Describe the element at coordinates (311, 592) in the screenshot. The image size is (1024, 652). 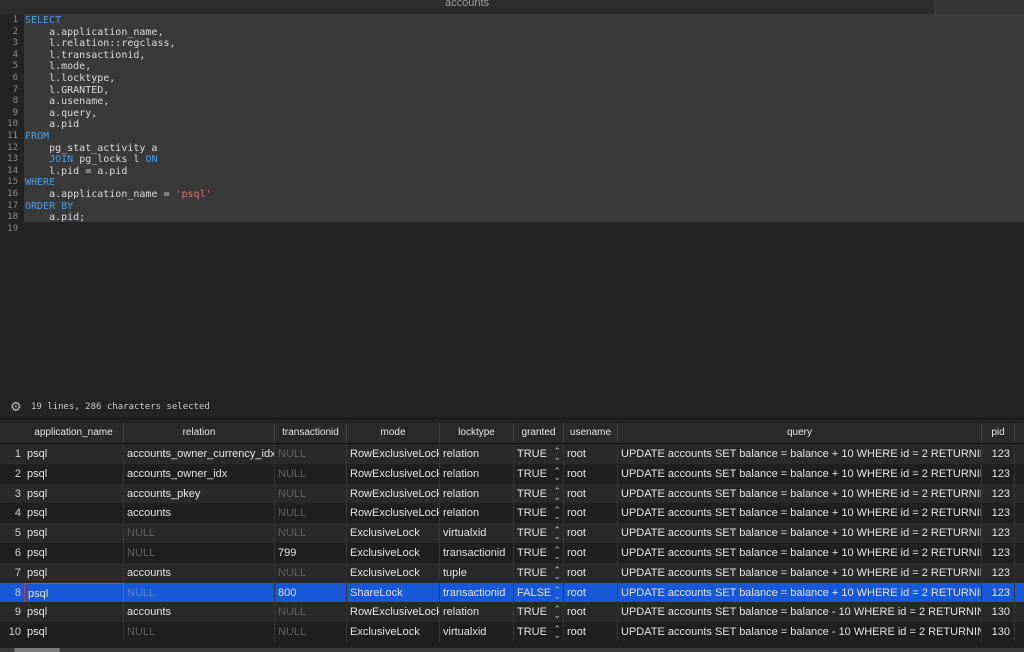
I see `cell-transactionid: 800` at that location.